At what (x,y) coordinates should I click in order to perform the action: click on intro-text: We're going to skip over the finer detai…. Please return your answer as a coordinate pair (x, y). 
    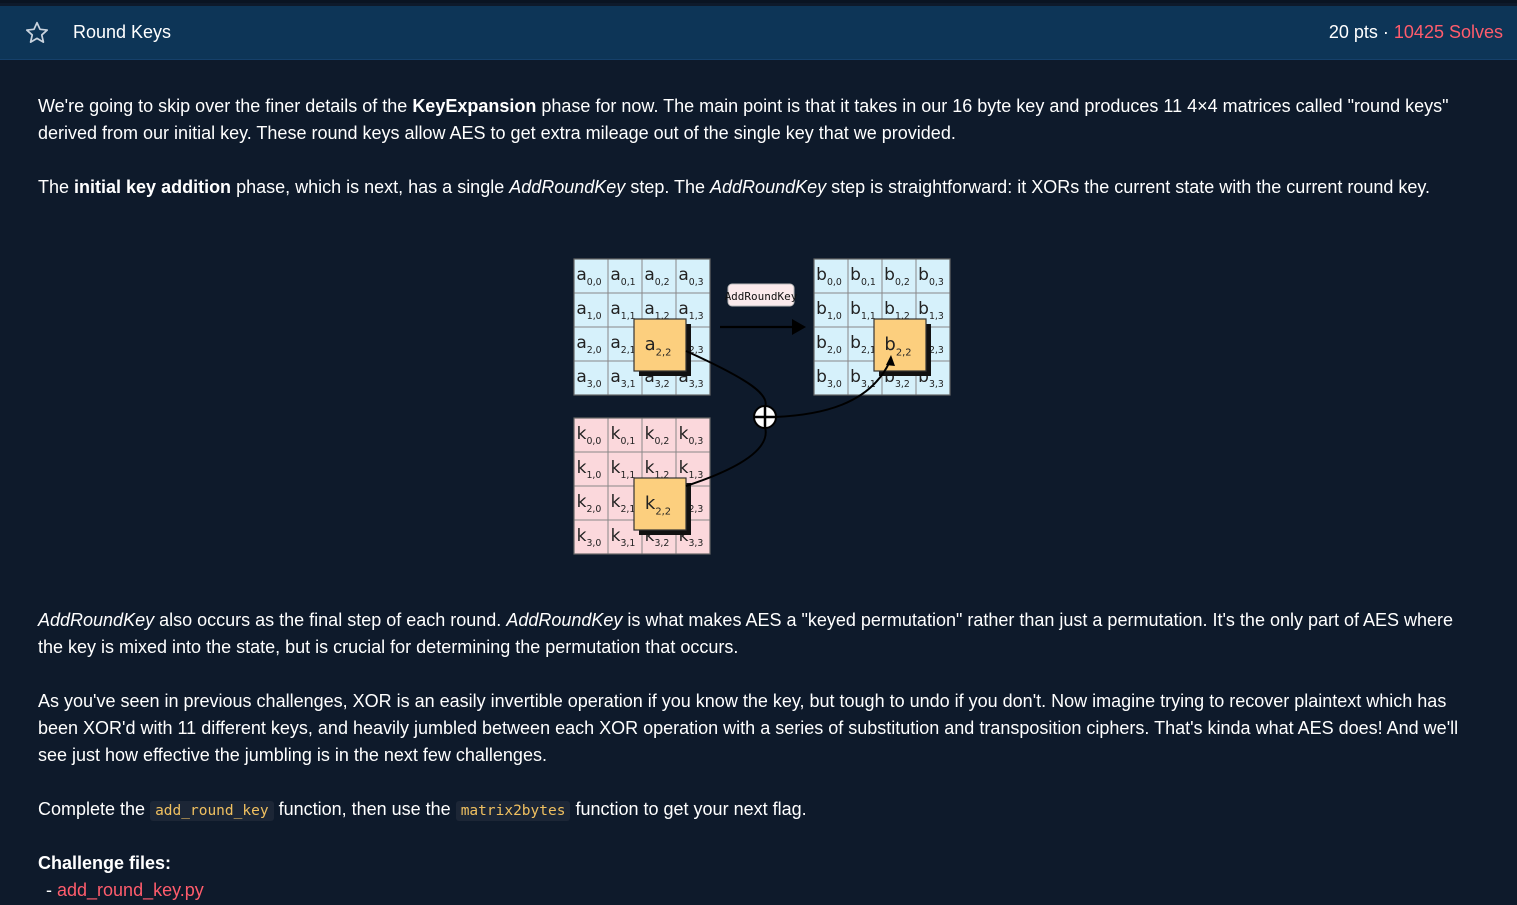
    Looking at the image, I should click on (225, 106).